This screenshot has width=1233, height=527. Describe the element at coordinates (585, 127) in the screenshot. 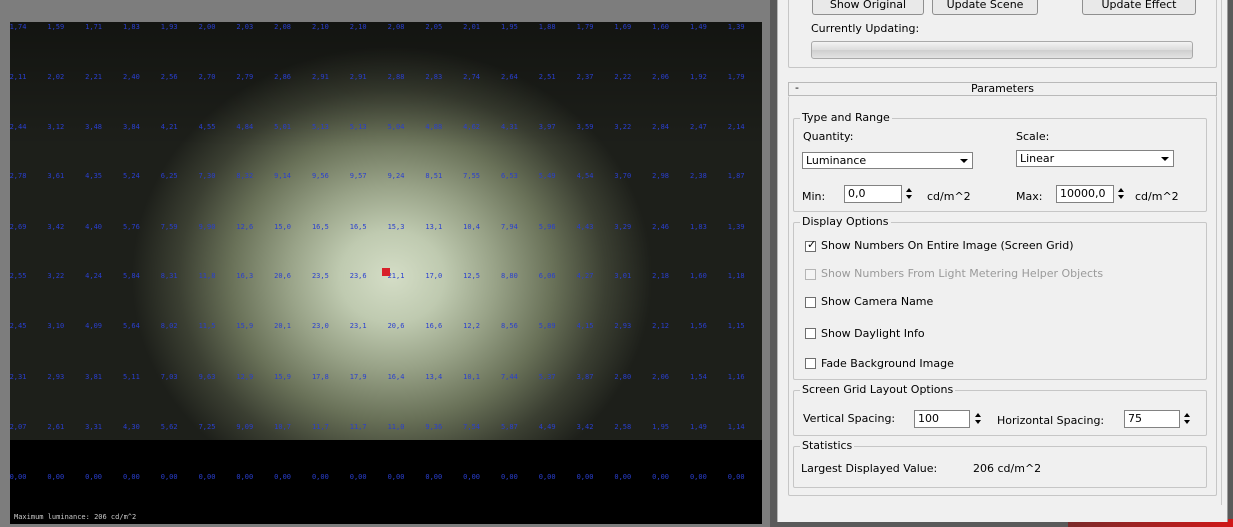

I see `grid-number: 3,59` at that location.